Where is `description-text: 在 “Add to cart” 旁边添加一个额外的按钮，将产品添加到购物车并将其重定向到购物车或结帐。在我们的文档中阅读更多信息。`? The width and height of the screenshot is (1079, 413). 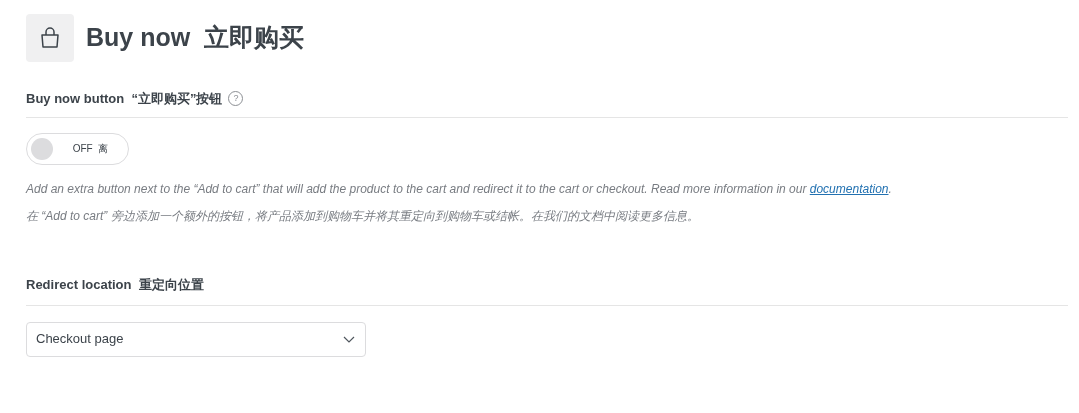
description-text: 在 “Add to cart” 旁边添加一个额外的按钮，将产品添加到购物车并将其重定向到购物车或结帐。在我们的文档中阅读更多信息。 is located at coordinates (363, 216).